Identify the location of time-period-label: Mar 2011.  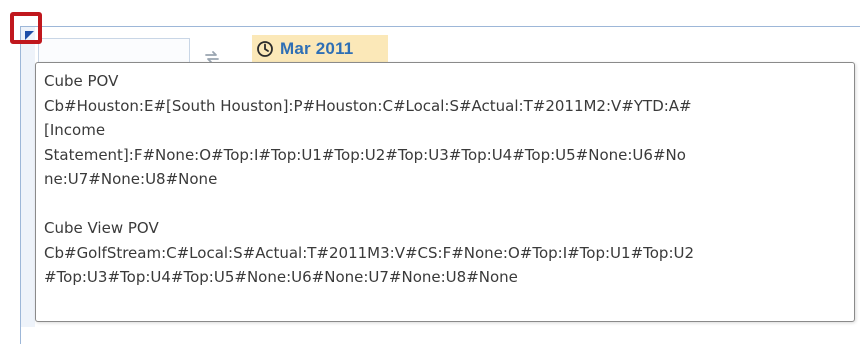
(317, 48).